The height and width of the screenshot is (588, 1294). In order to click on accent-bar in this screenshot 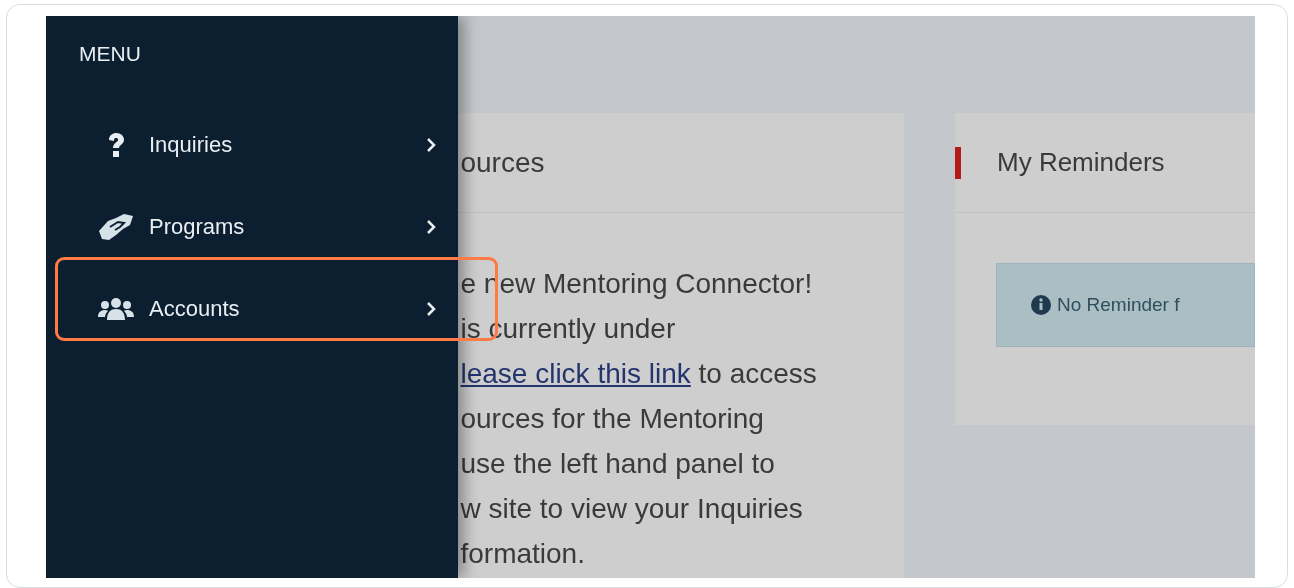, I will do `click(958, 162)`.